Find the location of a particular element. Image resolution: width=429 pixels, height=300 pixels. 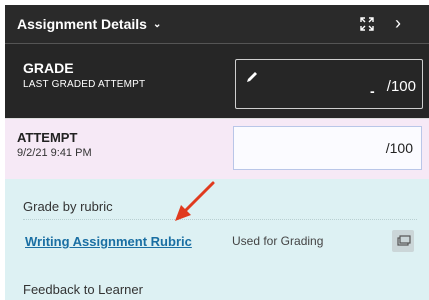

attempt-date: 9/2/21 9:41 PM is located at coordinates (54, 153).